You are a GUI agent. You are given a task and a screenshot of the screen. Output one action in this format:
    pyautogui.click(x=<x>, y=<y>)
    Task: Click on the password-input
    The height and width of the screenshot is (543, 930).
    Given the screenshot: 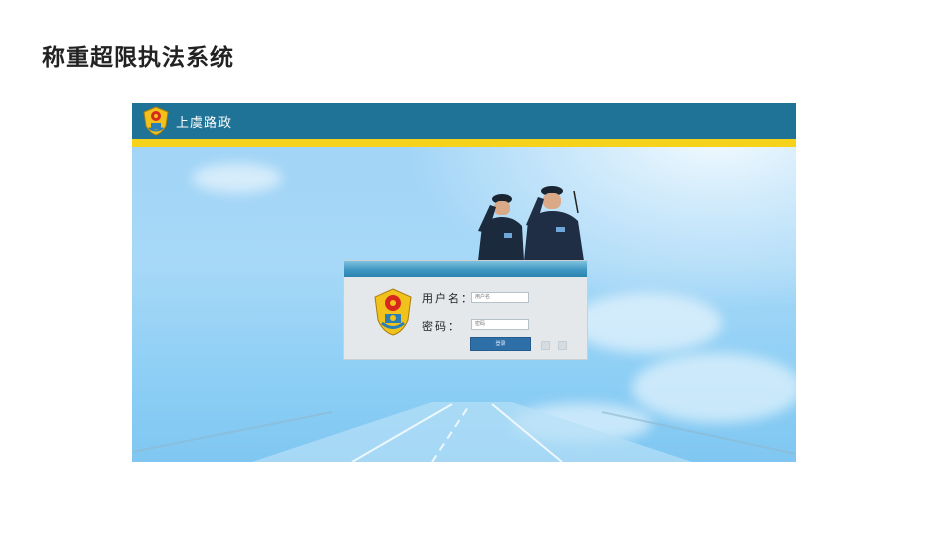 What is the action you would take?
    pyautogui.click(x=500, y=324)
    